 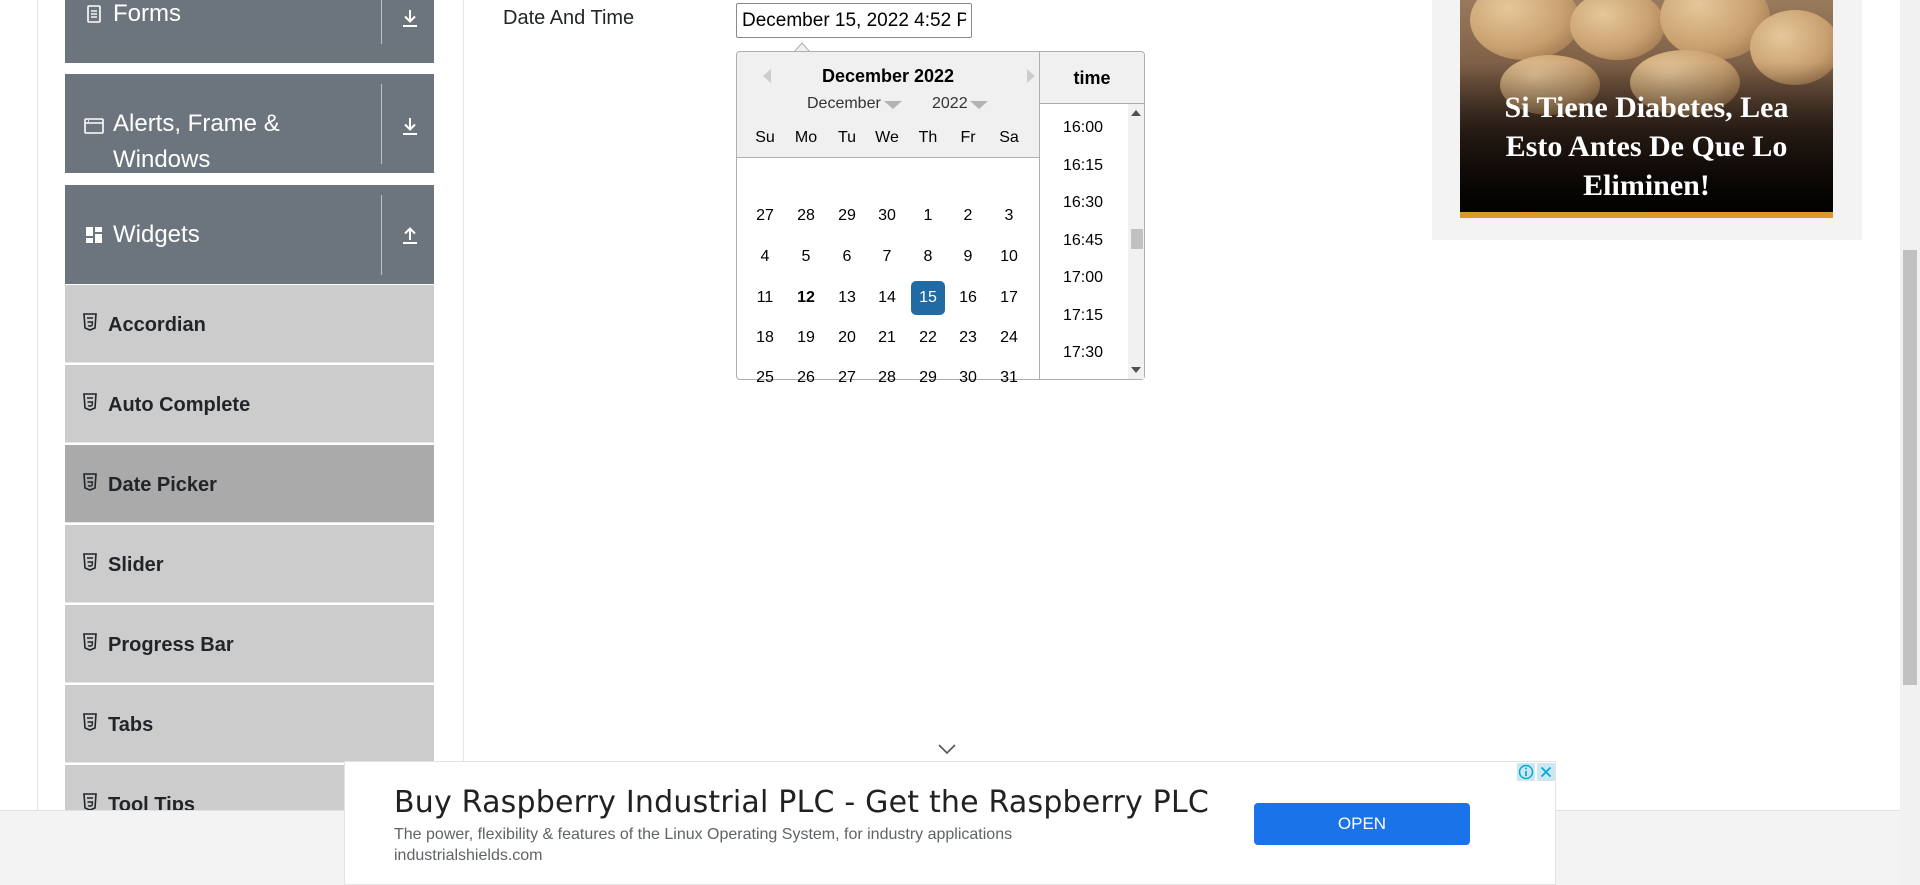 I want to click on time-option: 17:15, so click(x=1083, y=316).